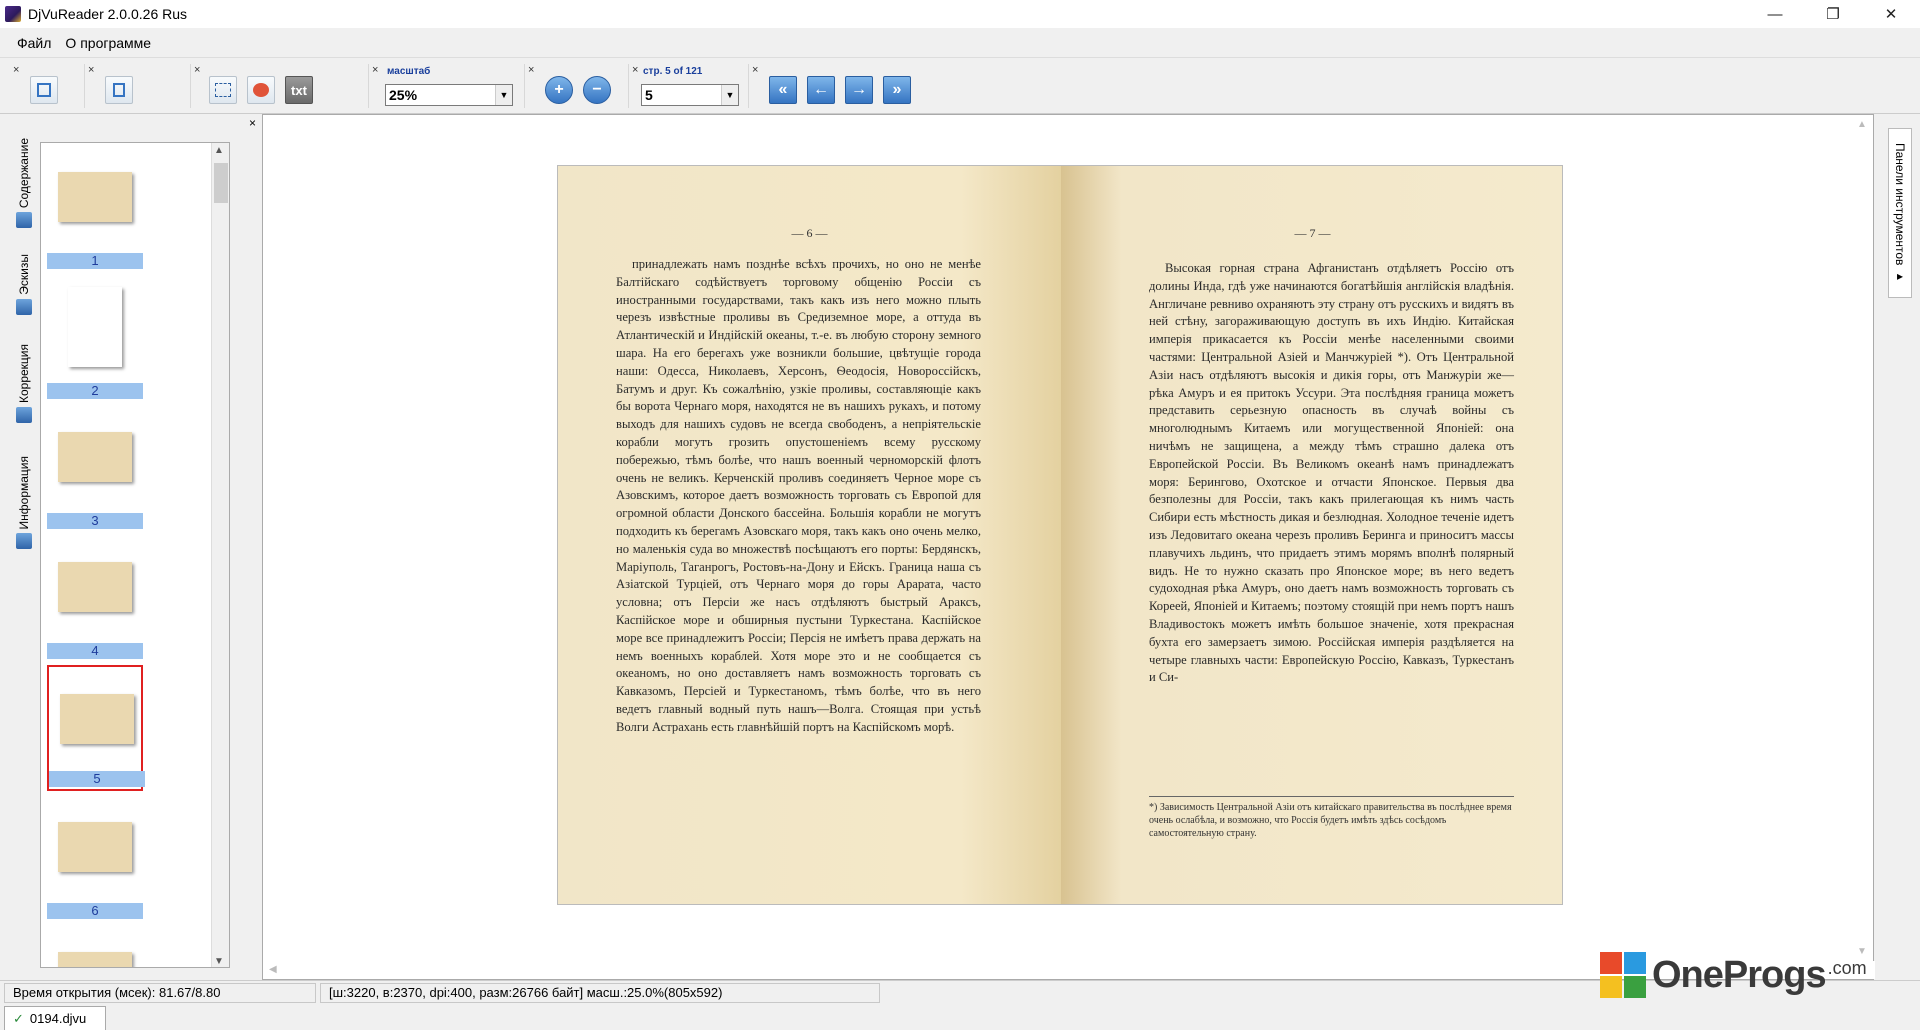 Image resolution: width=1920 pixels, height=1030 pixels. I want to click on document-tab-label: 0194.djvu, so click(58, 1018).